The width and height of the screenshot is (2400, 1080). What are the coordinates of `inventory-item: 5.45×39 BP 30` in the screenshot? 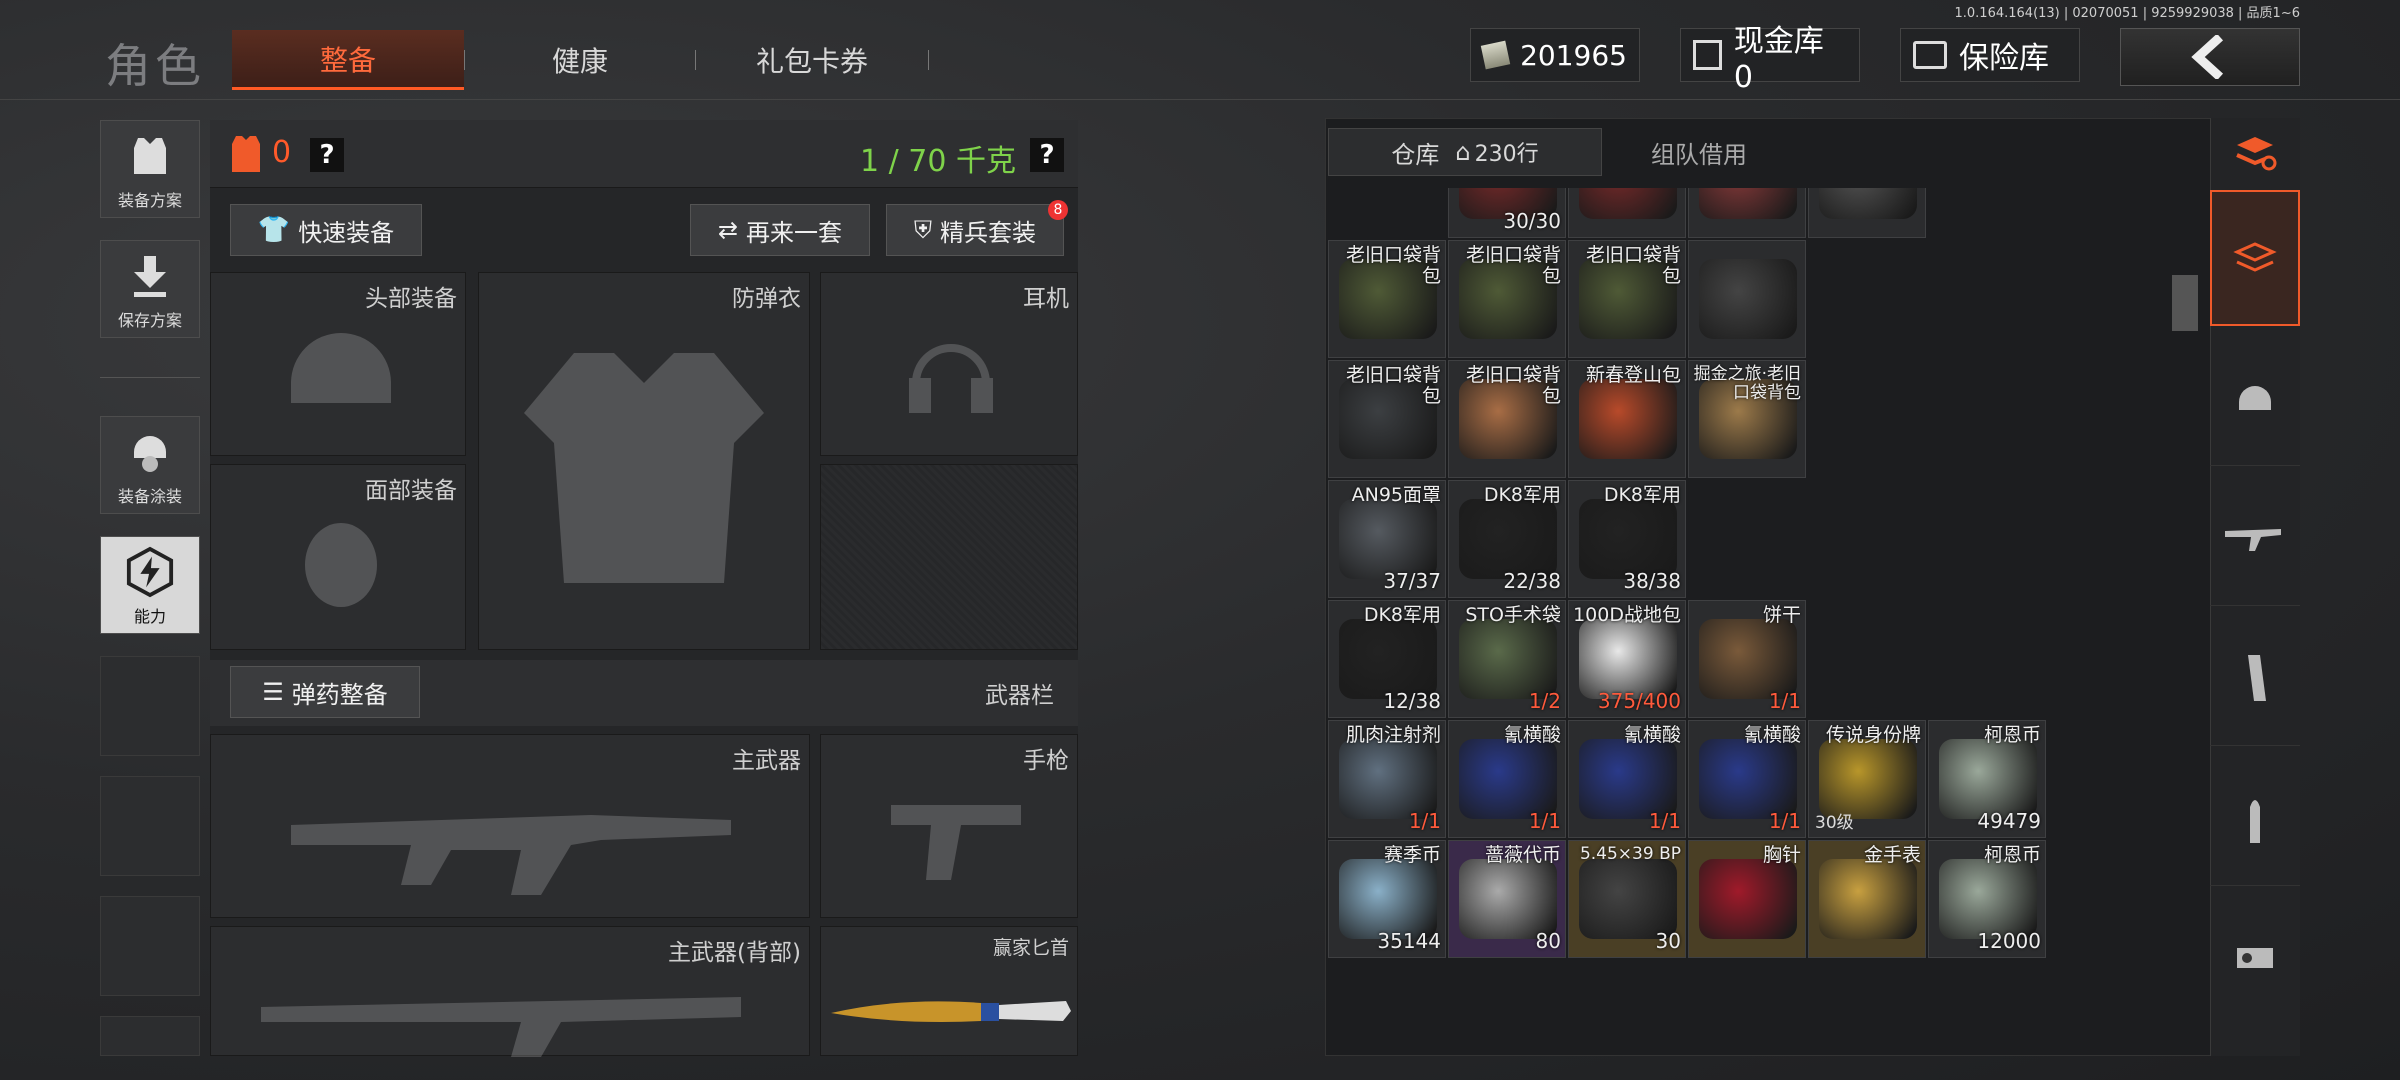 It's located at (1627, 899).